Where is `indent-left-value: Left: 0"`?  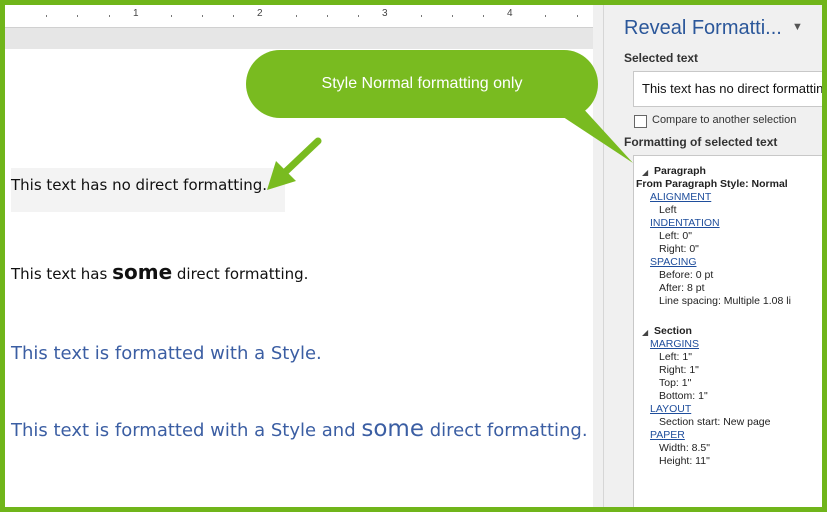 indent-left-value: Left: 0" is located at coordinates (675, 236).